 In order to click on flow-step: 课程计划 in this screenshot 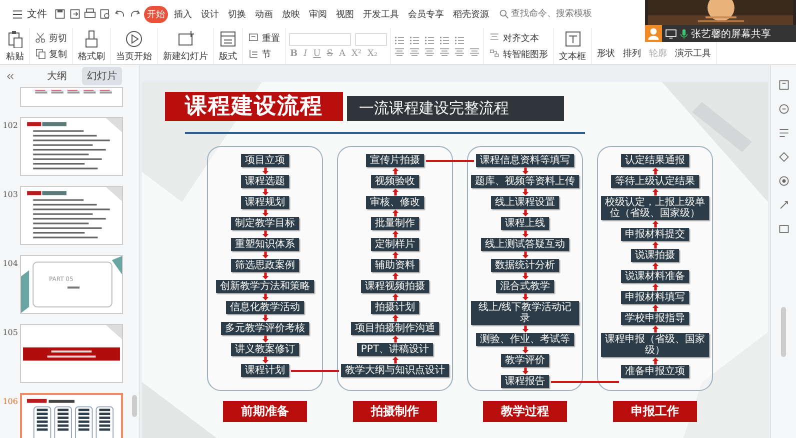, I will do `click(265, 370)`.